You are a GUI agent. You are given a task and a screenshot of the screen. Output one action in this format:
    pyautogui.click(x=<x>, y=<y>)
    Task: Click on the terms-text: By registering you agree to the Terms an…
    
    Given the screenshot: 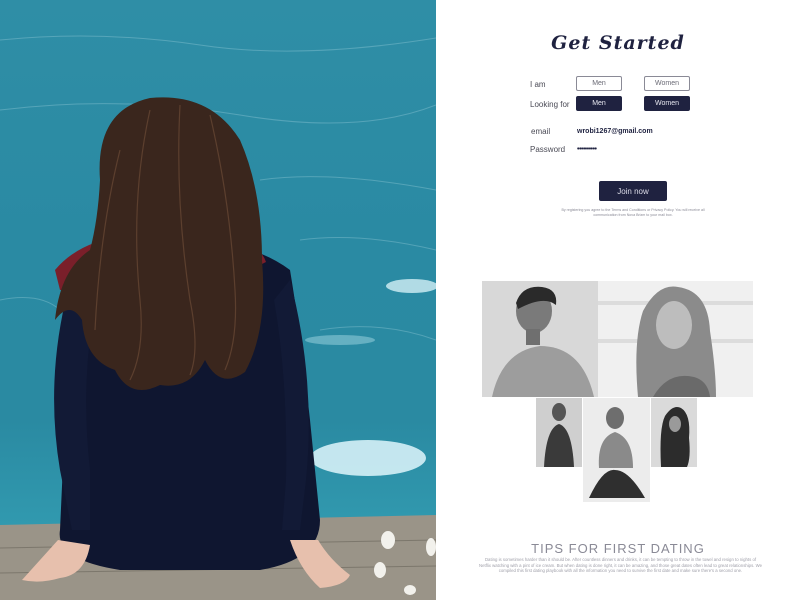 What is the action you would take?
    pyautogui.click(x=633, y=212)
    